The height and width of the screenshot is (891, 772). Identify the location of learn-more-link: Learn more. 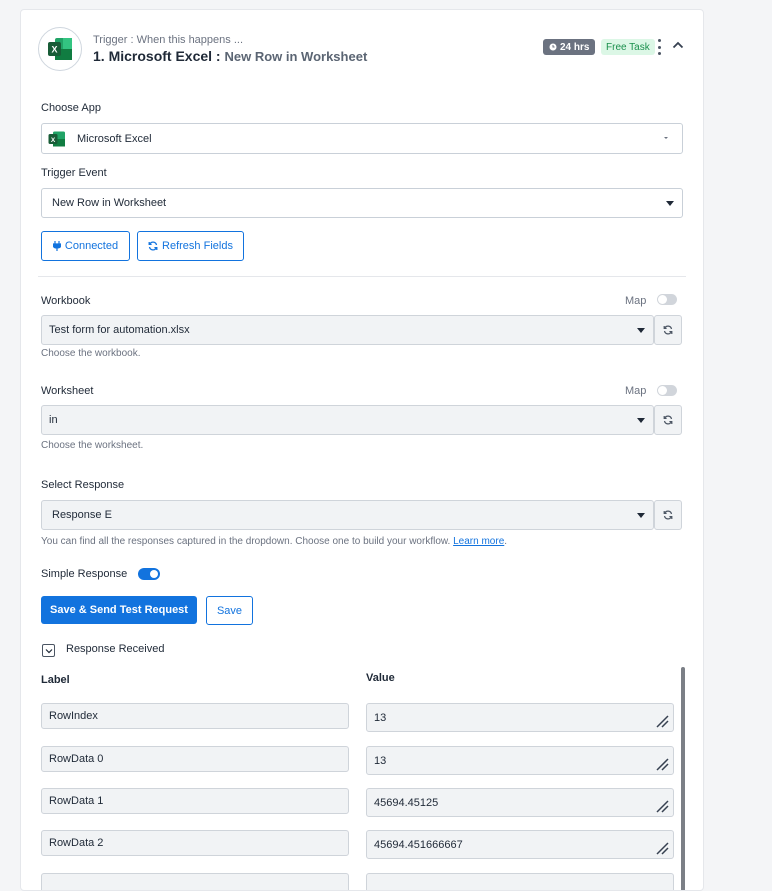
(478, 541).